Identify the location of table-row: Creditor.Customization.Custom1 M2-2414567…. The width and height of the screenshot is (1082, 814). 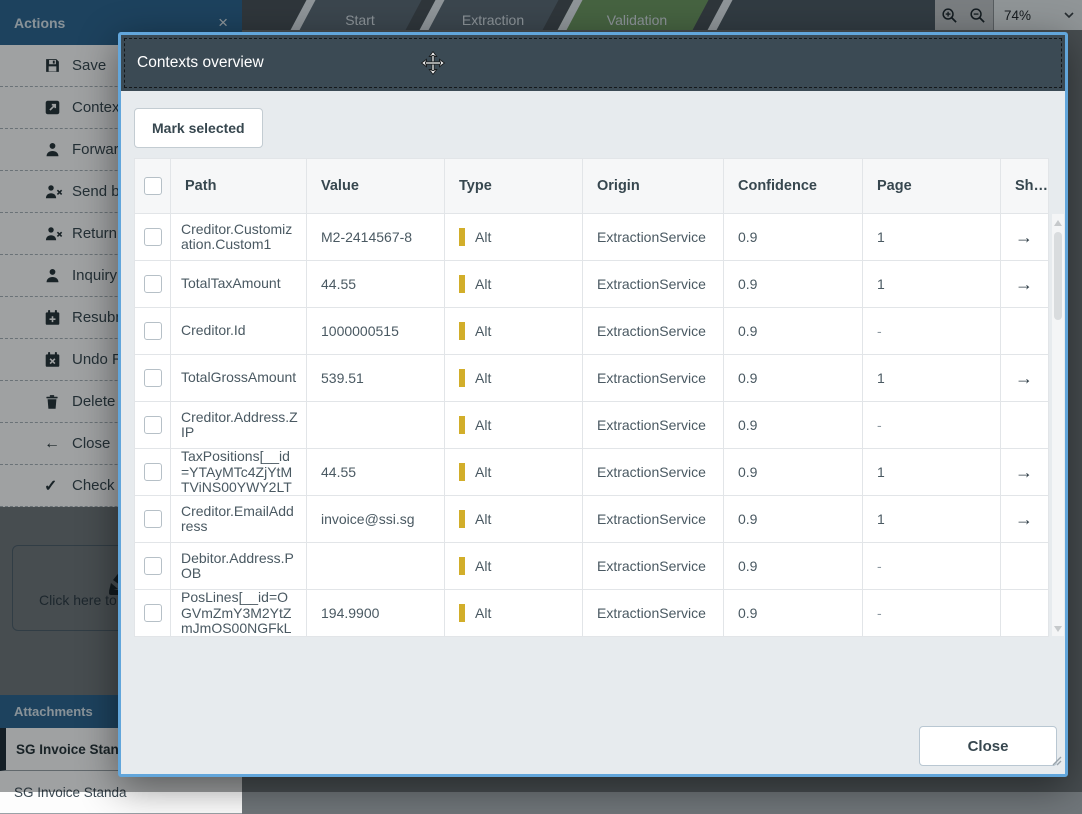
(591, 237).